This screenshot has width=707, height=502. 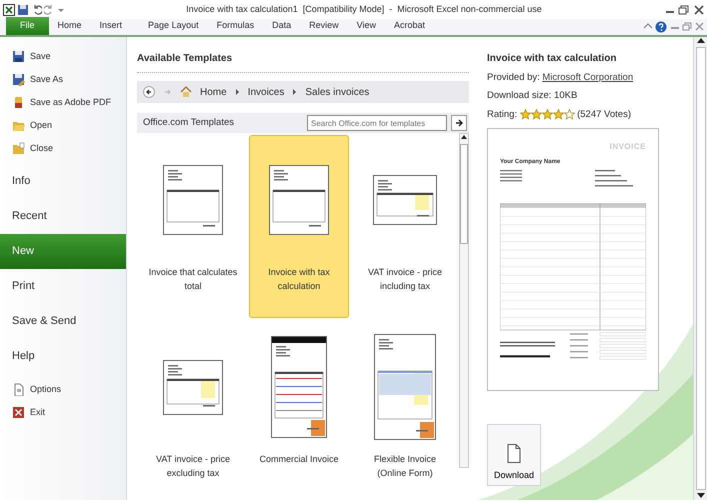 I want to click on help-icon, so click(x=661, y=26).